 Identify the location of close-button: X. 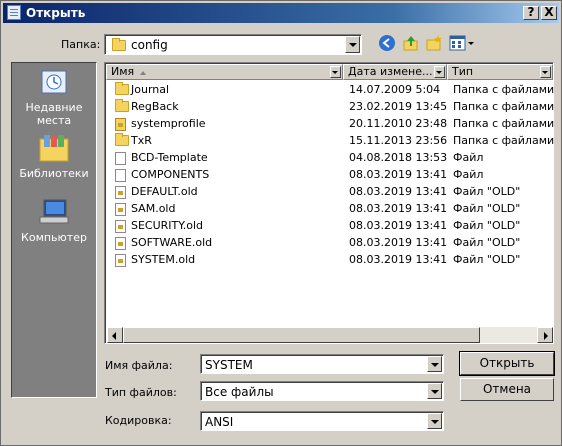
(549, 13).